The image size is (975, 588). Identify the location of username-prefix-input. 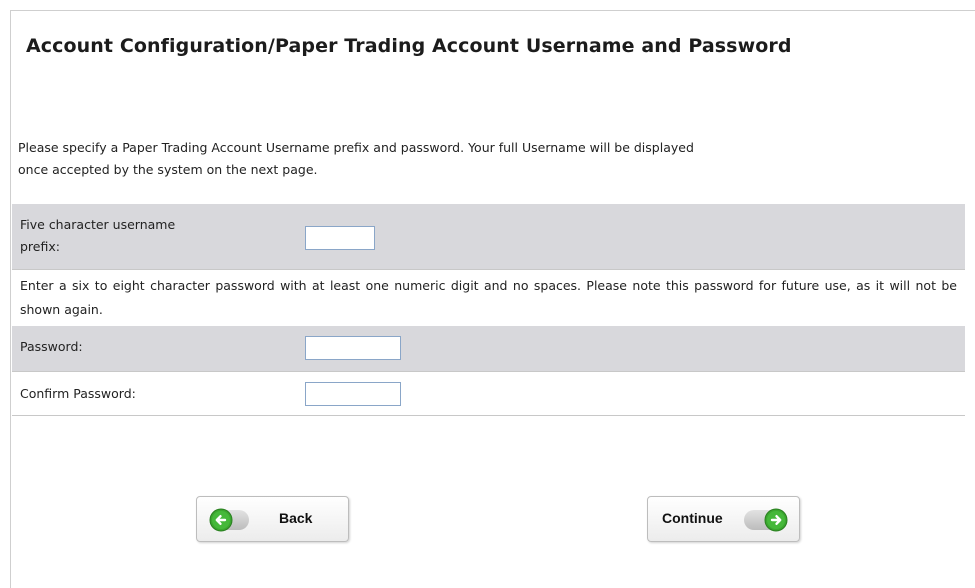
(340, 238).